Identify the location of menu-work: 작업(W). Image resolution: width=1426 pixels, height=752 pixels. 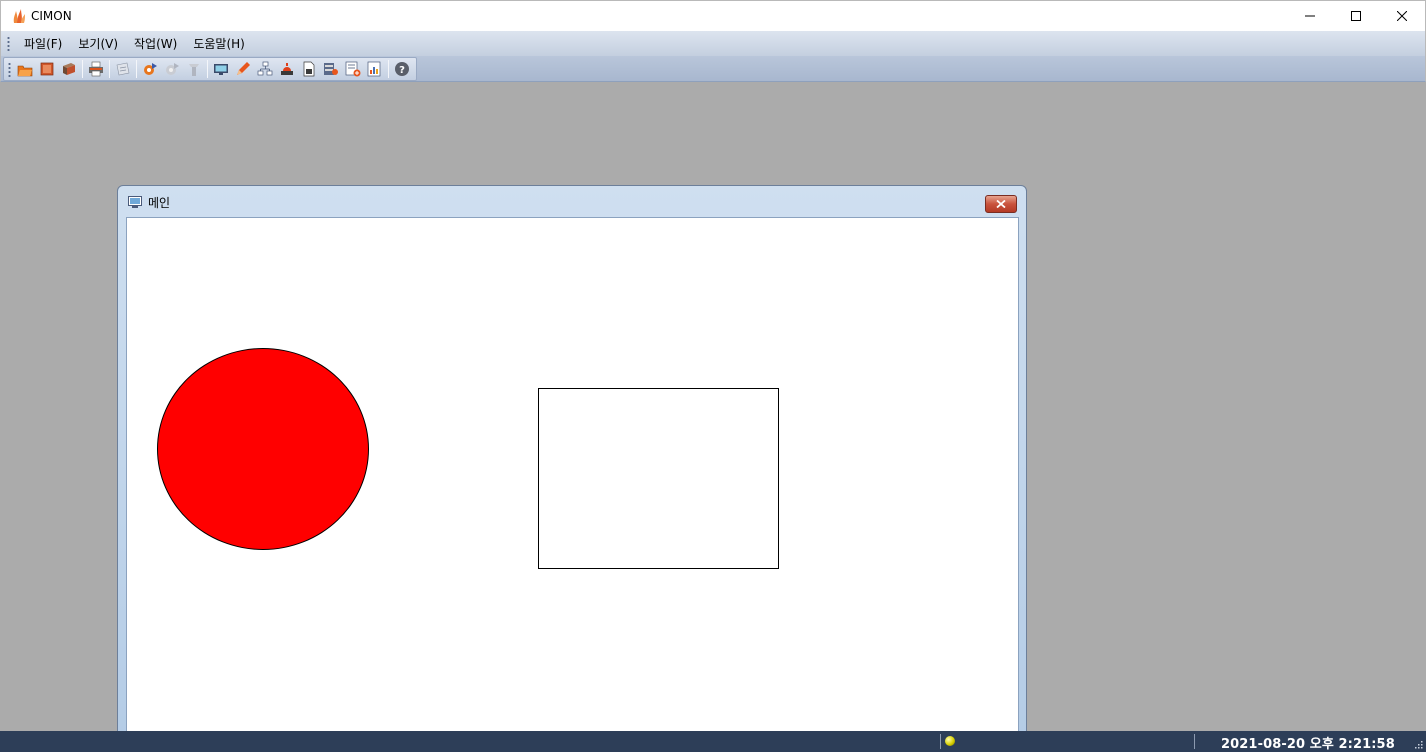
(155, 44).